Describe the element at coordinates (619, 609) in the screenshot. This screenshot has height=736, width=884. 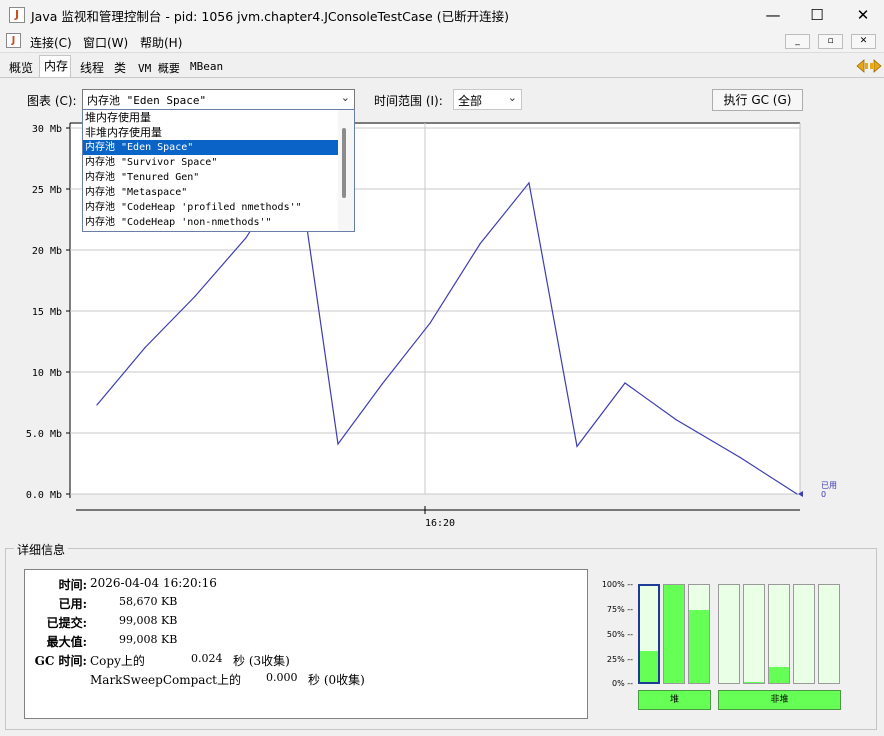
I see `pct-label-75: 75% --` at that location.